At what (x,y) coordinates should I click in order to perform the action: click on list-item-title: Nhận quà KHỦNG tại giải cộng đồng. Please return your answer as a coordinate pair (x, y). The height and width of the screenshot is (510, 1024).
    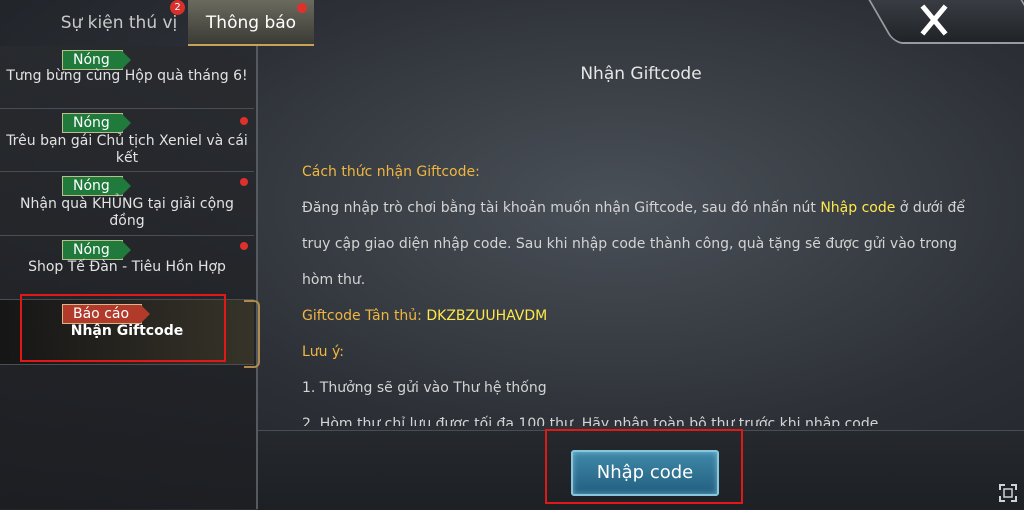
    Looking at the image, I should click on (127, 212).